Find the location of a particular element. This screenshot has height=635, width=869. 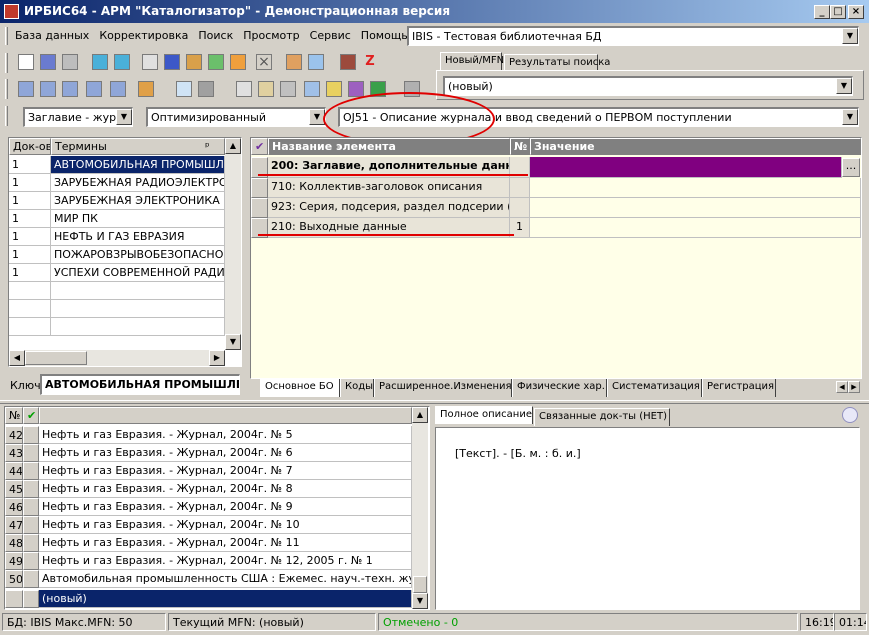

dict-term-selected: АВТОМОБИЛЬНАЯ ПРОМЫШЛЕННОСТЬ is located at coordinates (138, 165).